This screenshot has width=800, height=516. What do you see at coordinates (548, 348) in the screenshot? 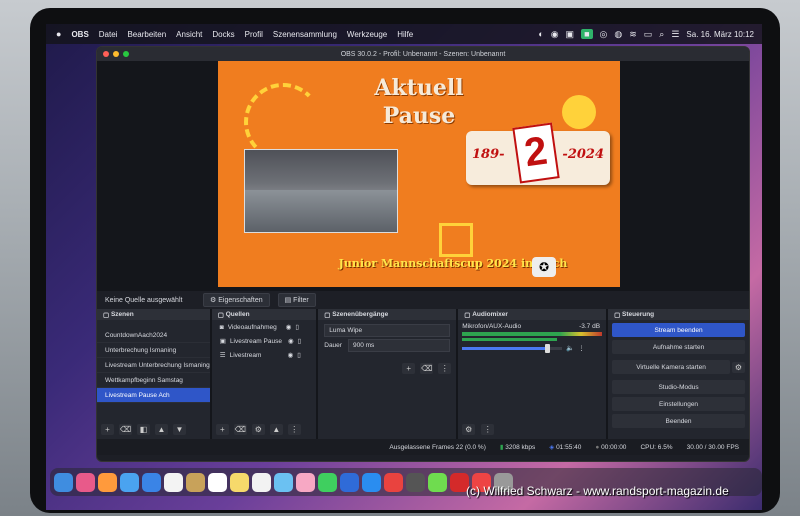
I see `volume-slider-handle` at bounding box center [548, 348].